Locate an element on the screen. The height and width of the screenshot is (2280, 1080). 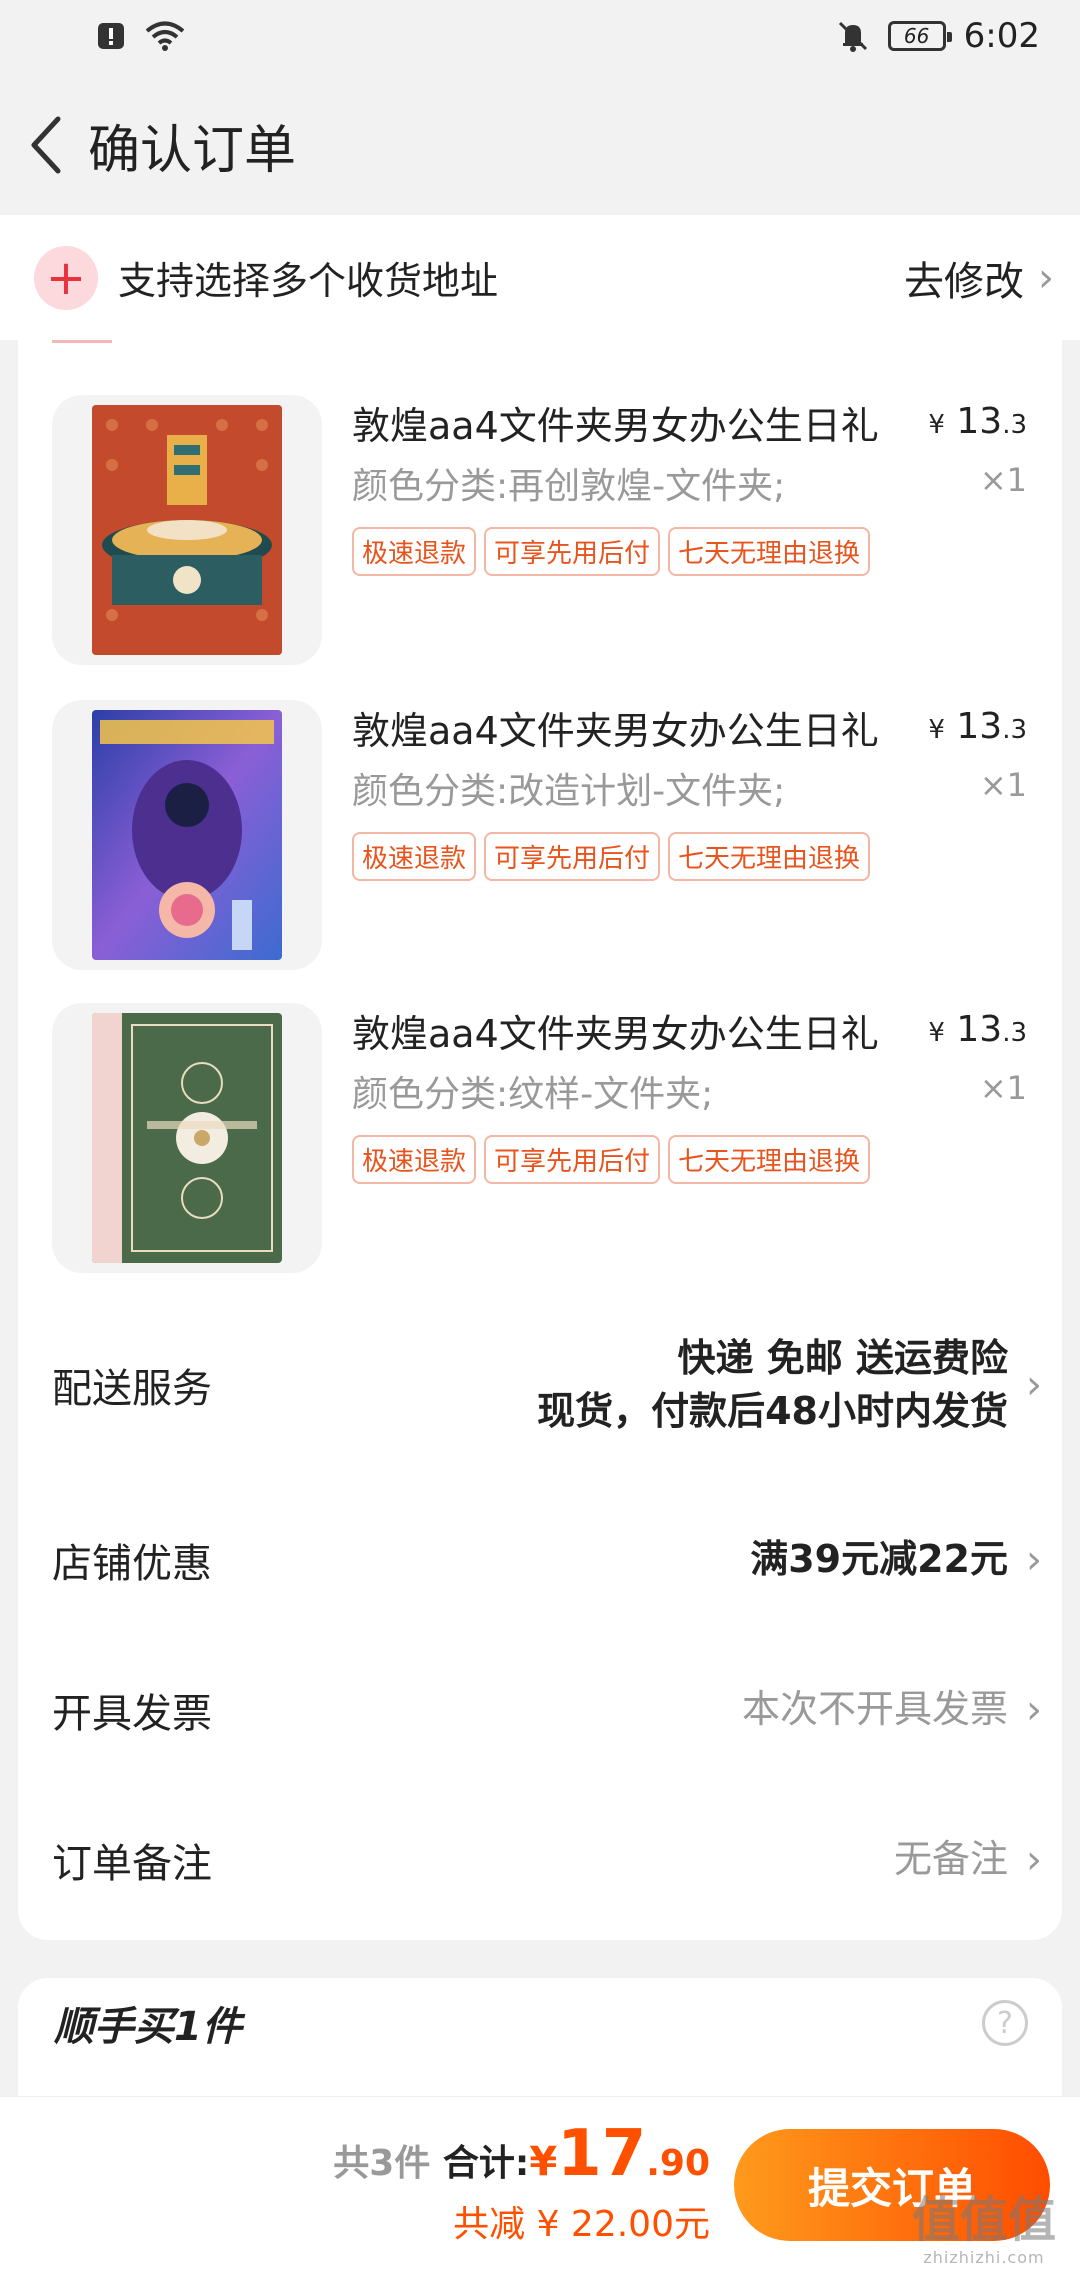
chevron-left-icon is located at coordinates (45, 145).